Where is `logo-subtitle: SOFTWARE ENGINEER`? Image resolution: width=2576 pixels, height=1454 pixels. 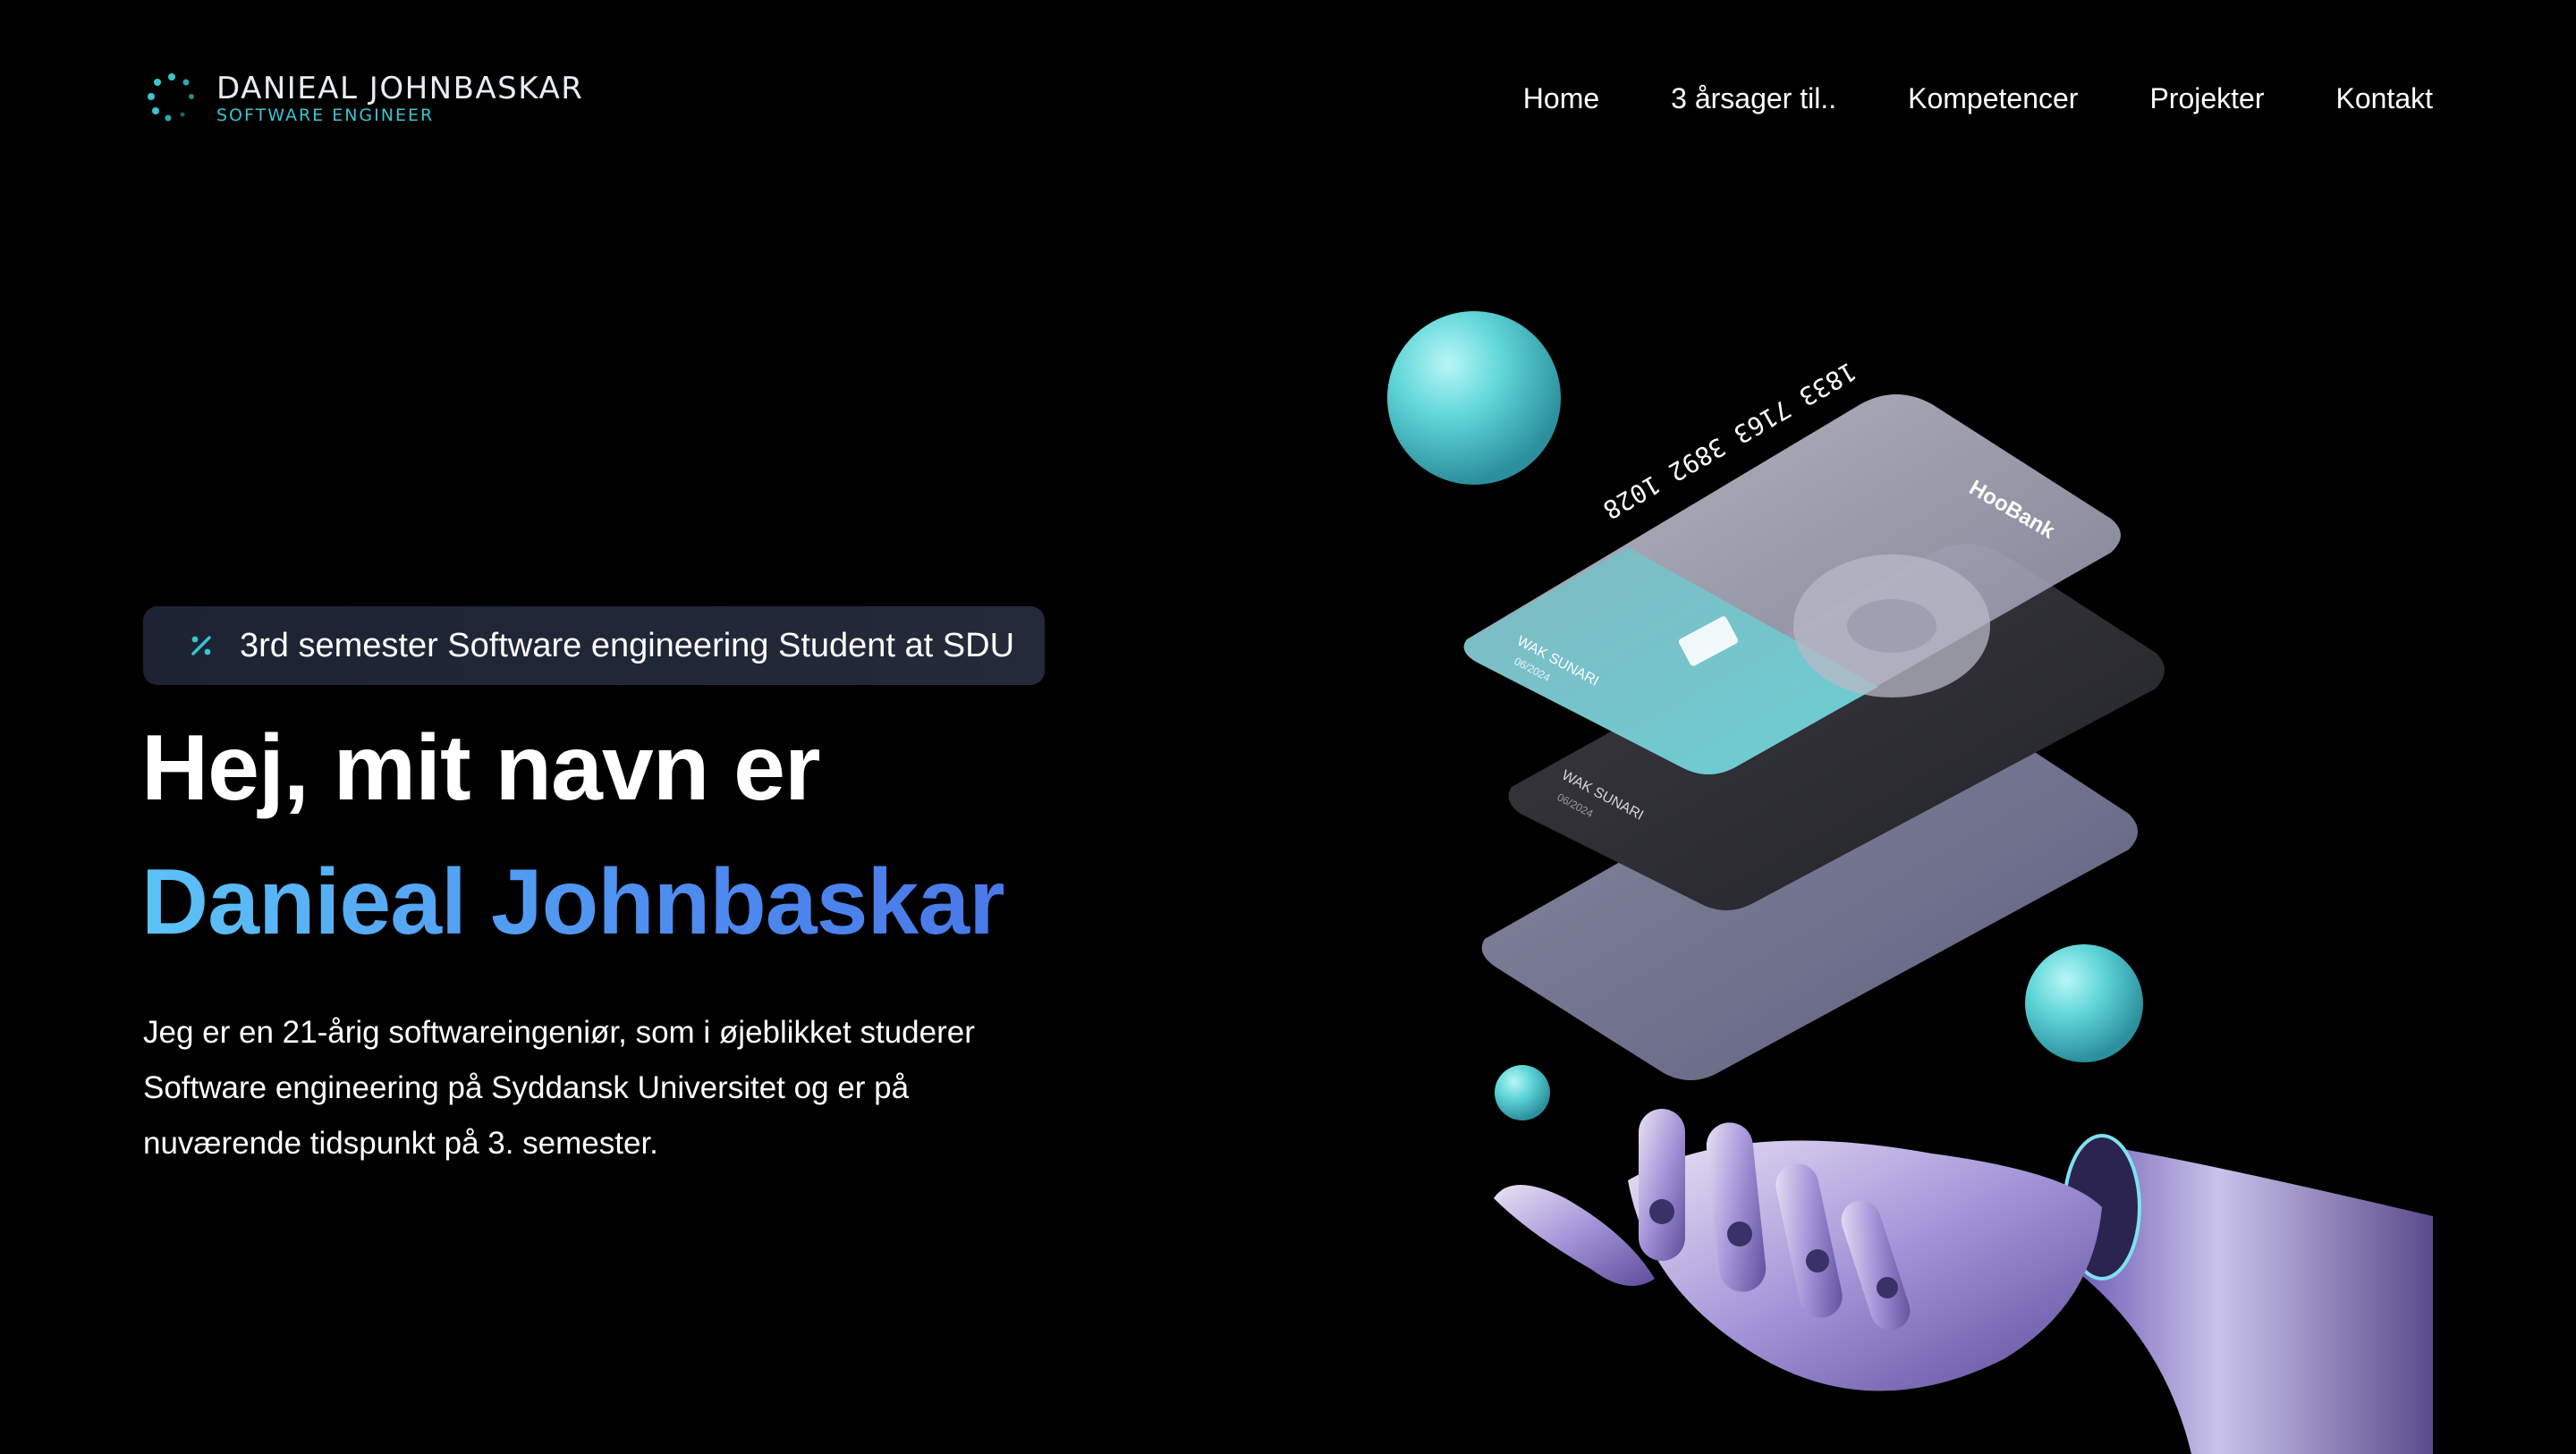 logo-subtitle: SOFTWARE ENGINEER is located at coordinates (325, 115).